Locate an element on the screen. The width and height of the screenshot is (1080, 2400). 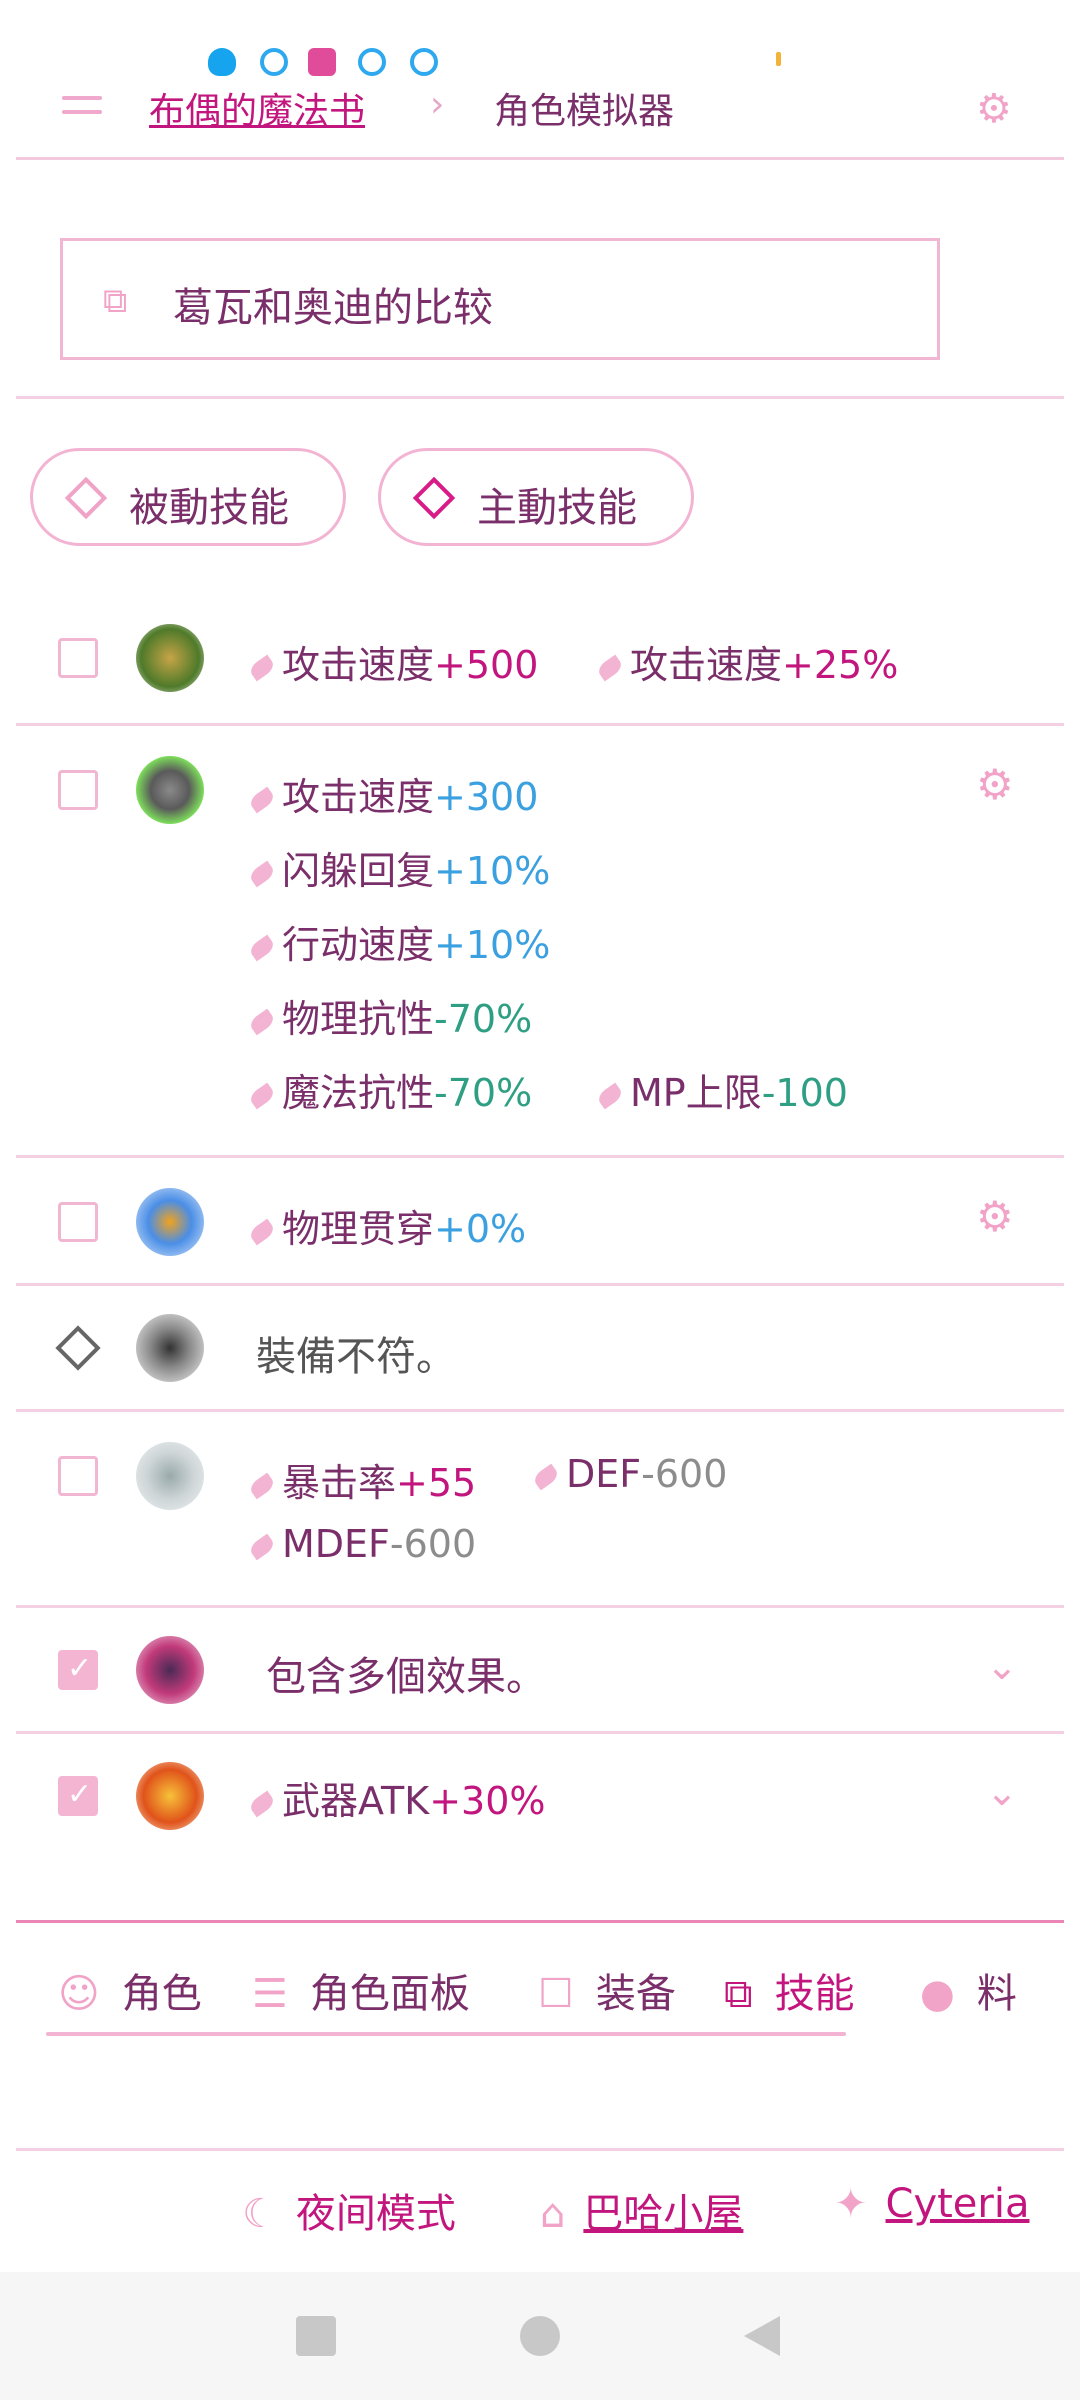
person-list-icon: ☰ is located at coordinates (270, 1994).